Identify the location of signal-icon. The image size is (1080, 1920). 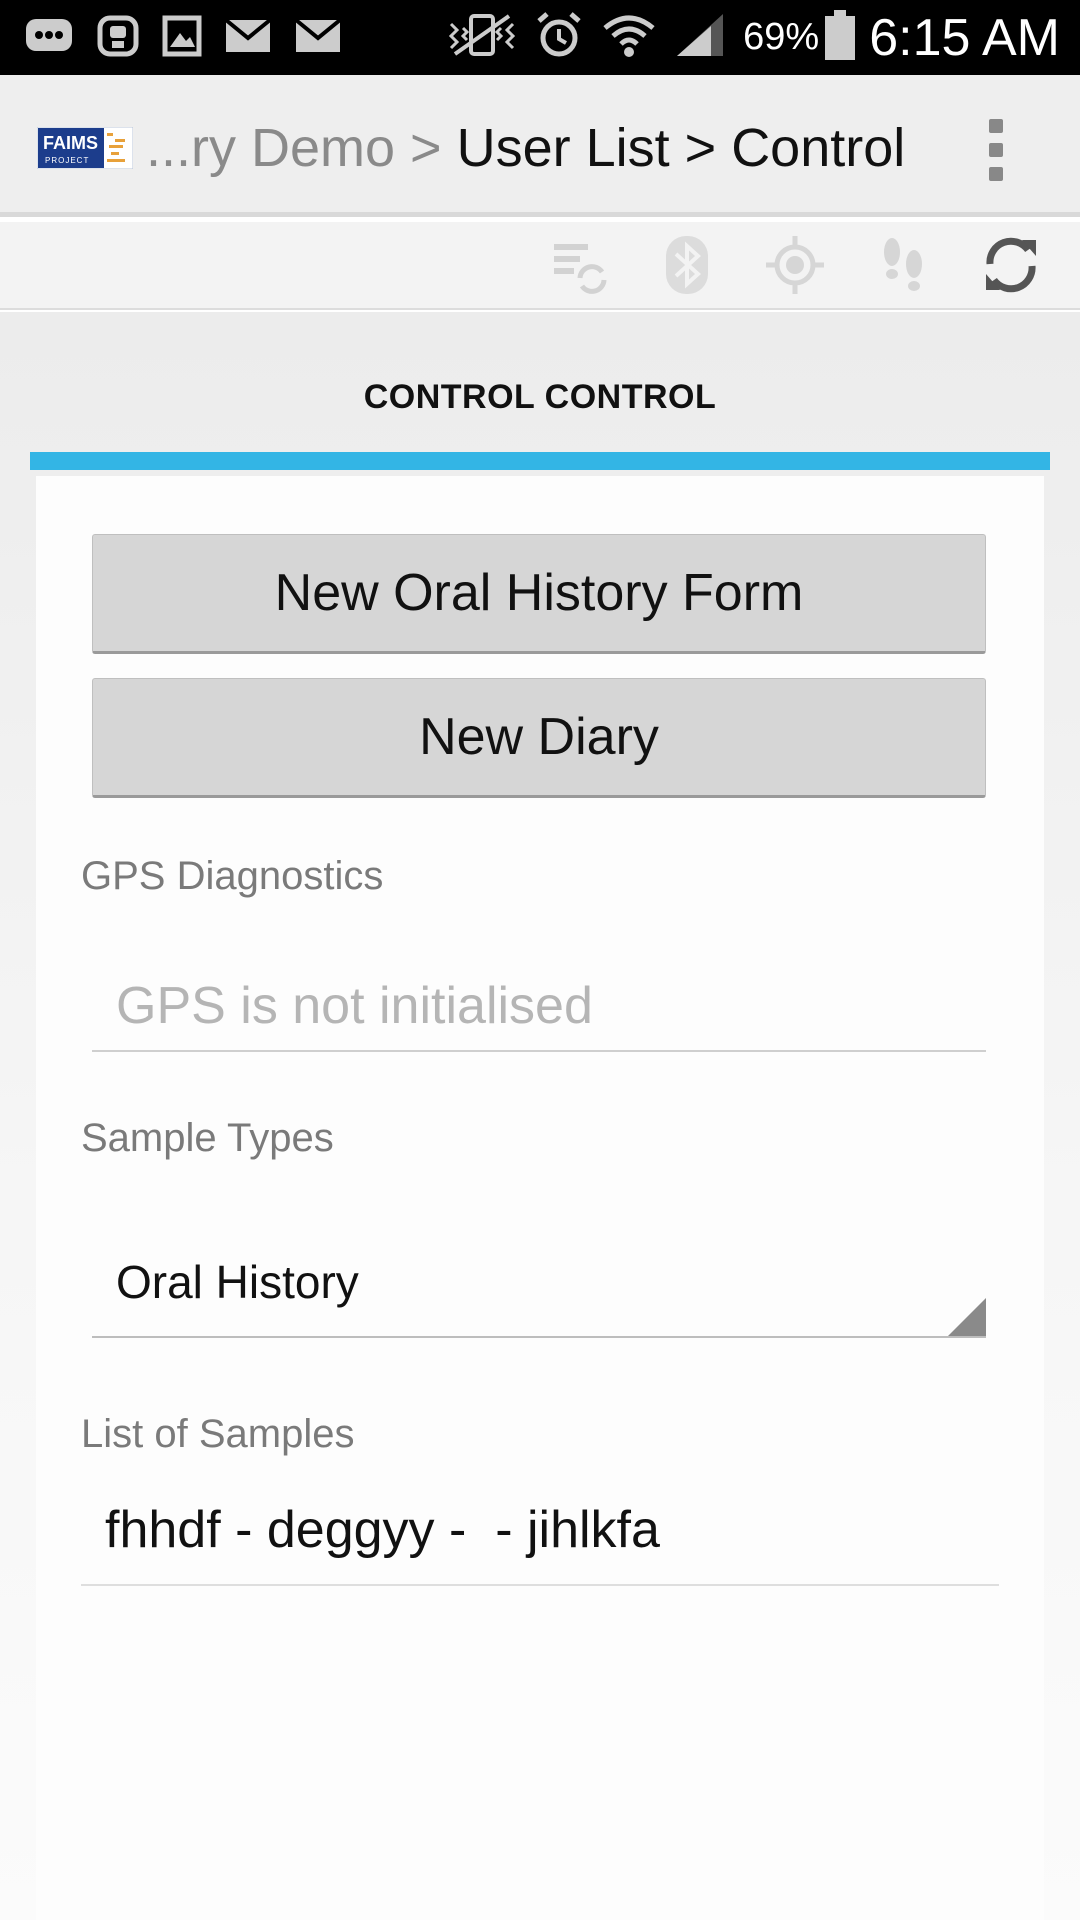
(700, 37).